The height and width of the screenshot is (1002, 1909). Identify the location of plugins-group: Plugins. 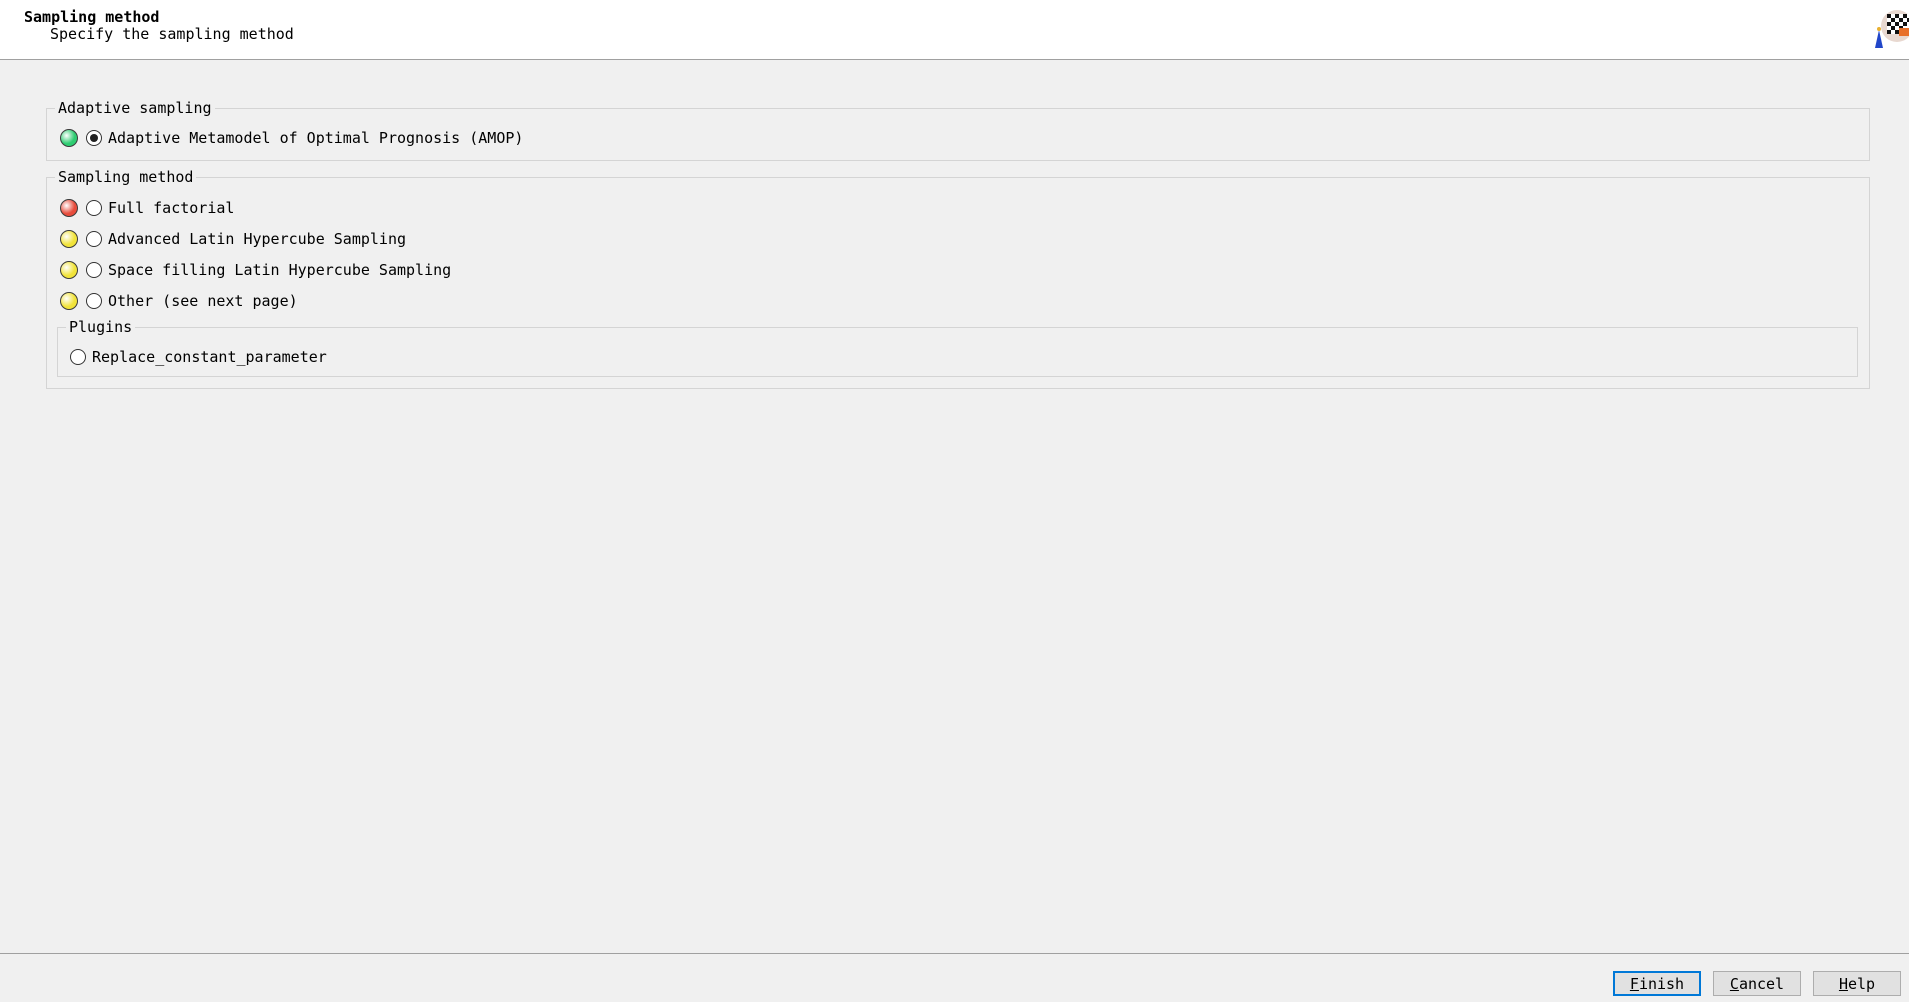
(957, 347).